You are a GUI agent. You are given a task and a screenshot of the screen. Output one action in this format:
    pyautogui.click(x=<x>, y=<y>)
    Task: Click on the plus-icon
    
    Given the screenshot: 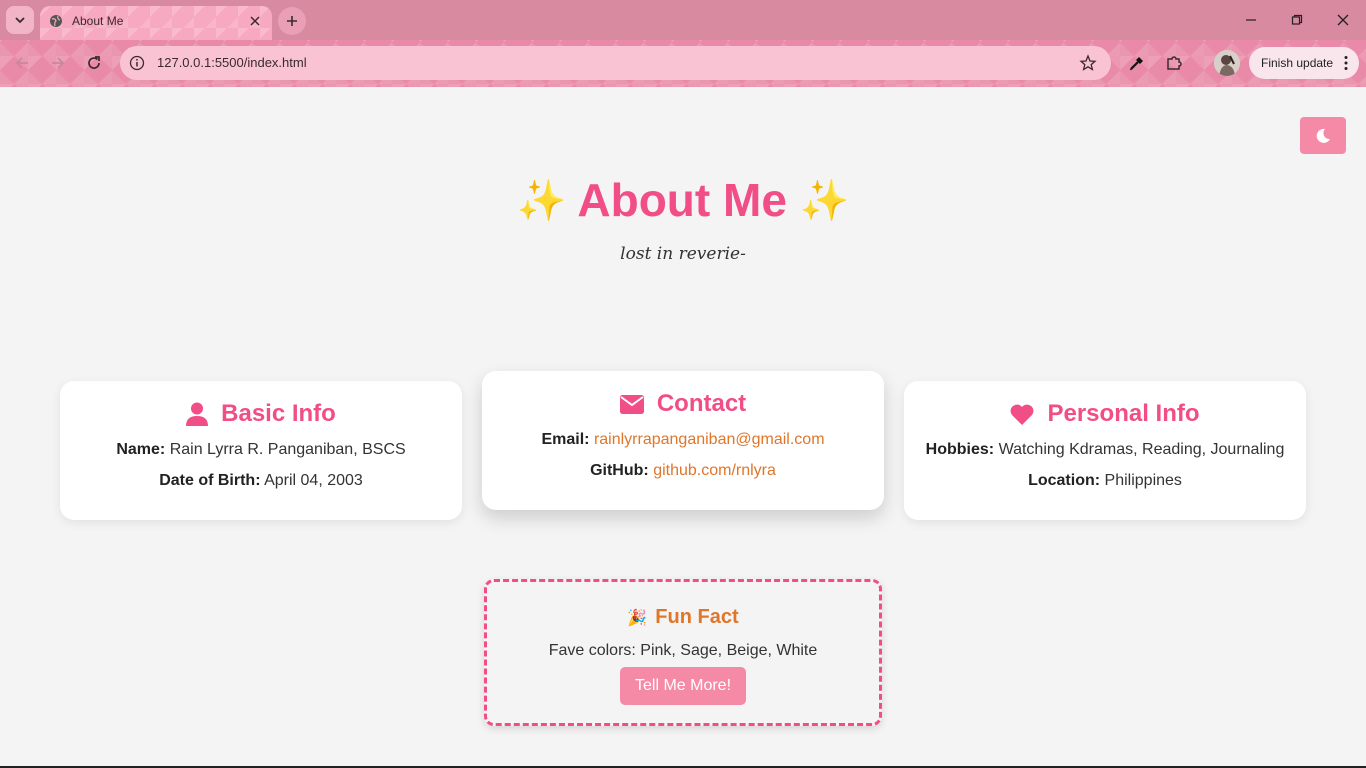 What is the action you would take?
    pyautogui.click(x=292, y=21)
    